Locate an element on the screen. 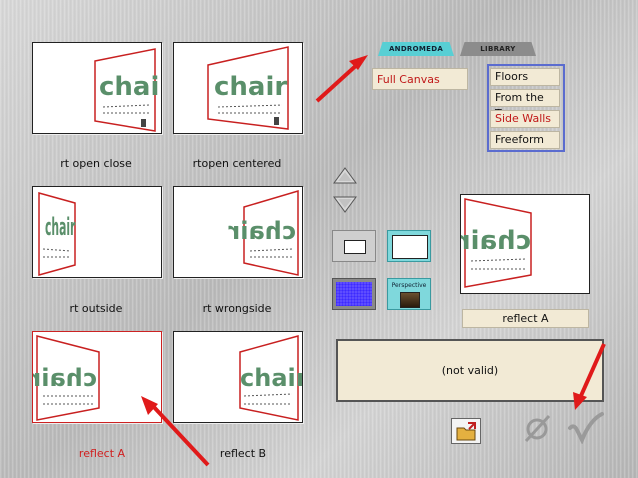 This screenshot has width=638, height=478. perspective-button: Perspective is located at coordinates (409, 294).